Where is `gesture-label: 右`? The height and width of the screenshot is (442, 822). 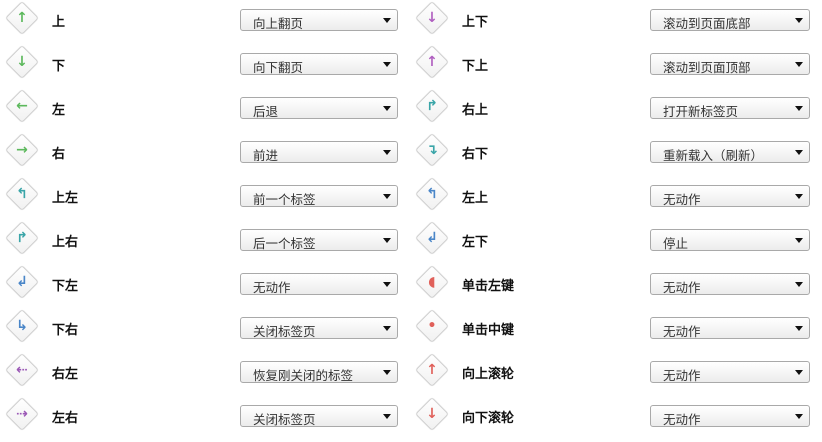 gesture-label: 右 is located at coordinates (59, 154).